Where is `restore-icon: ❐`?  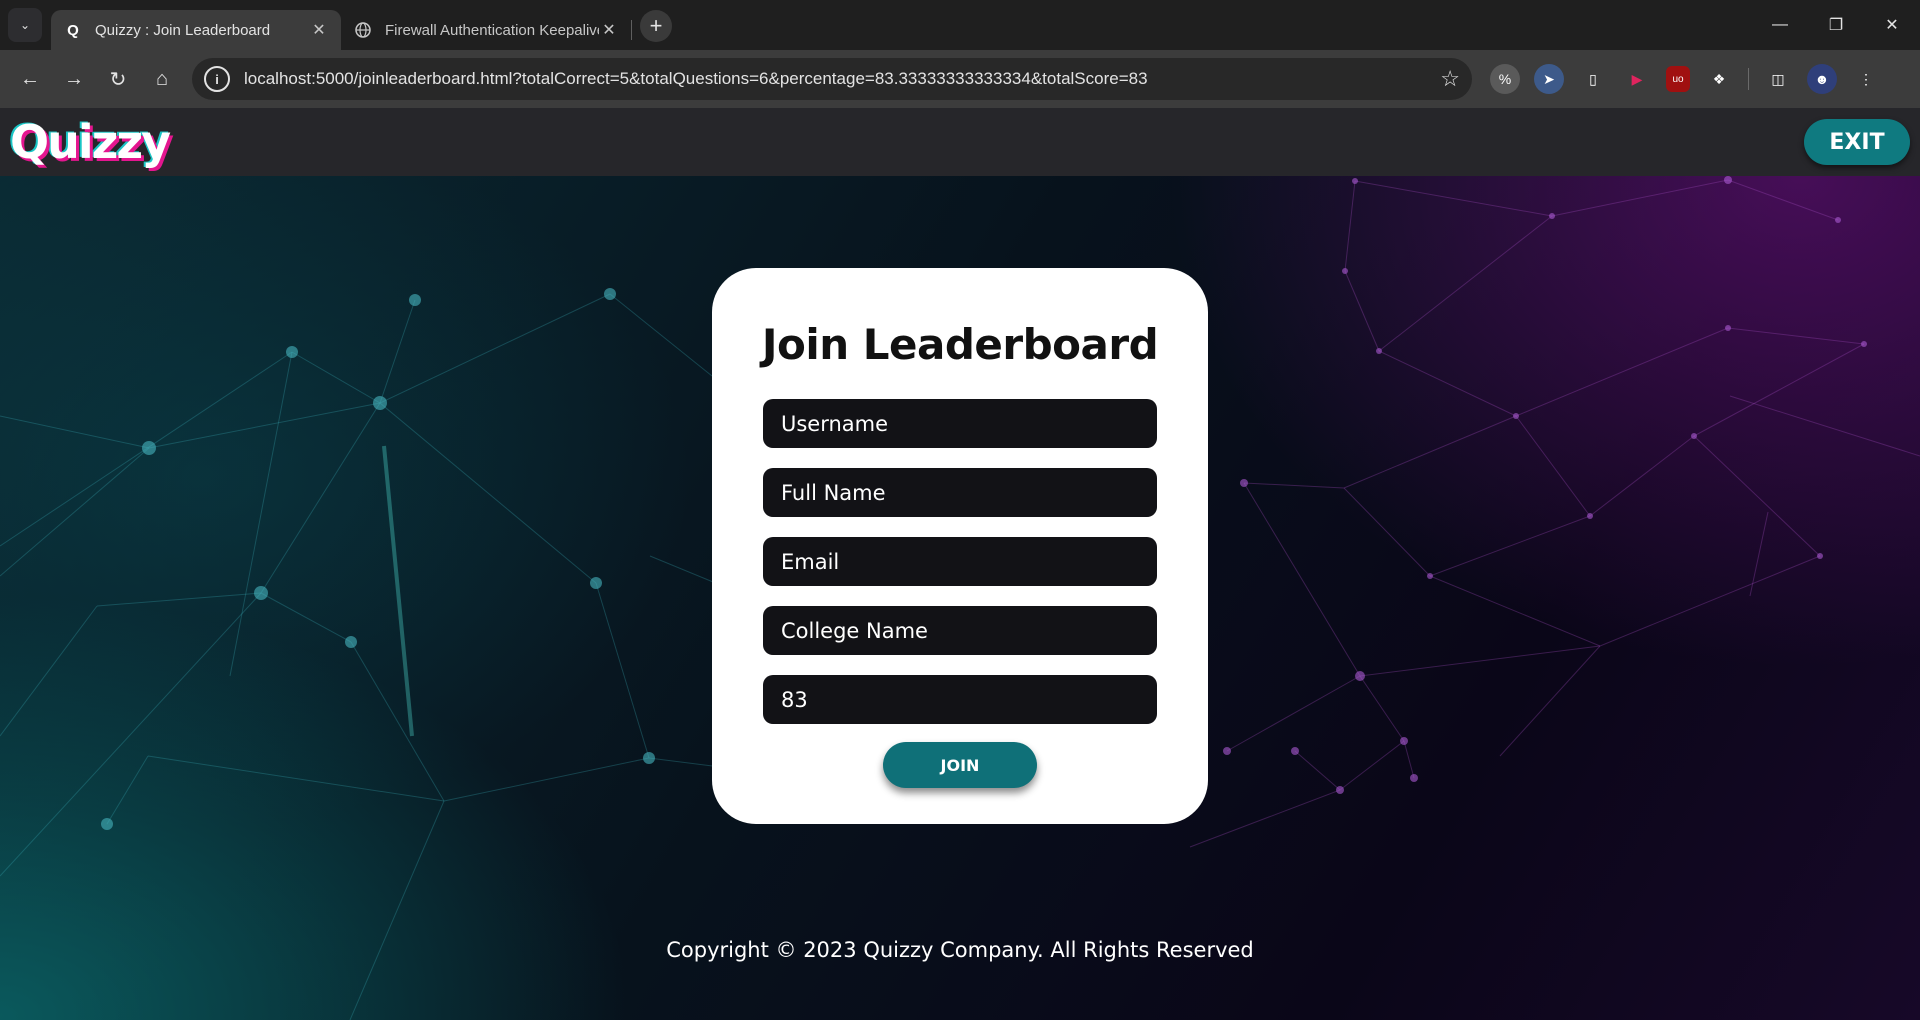 restore-icon: ❐ is located at coordinates (1836, 25).